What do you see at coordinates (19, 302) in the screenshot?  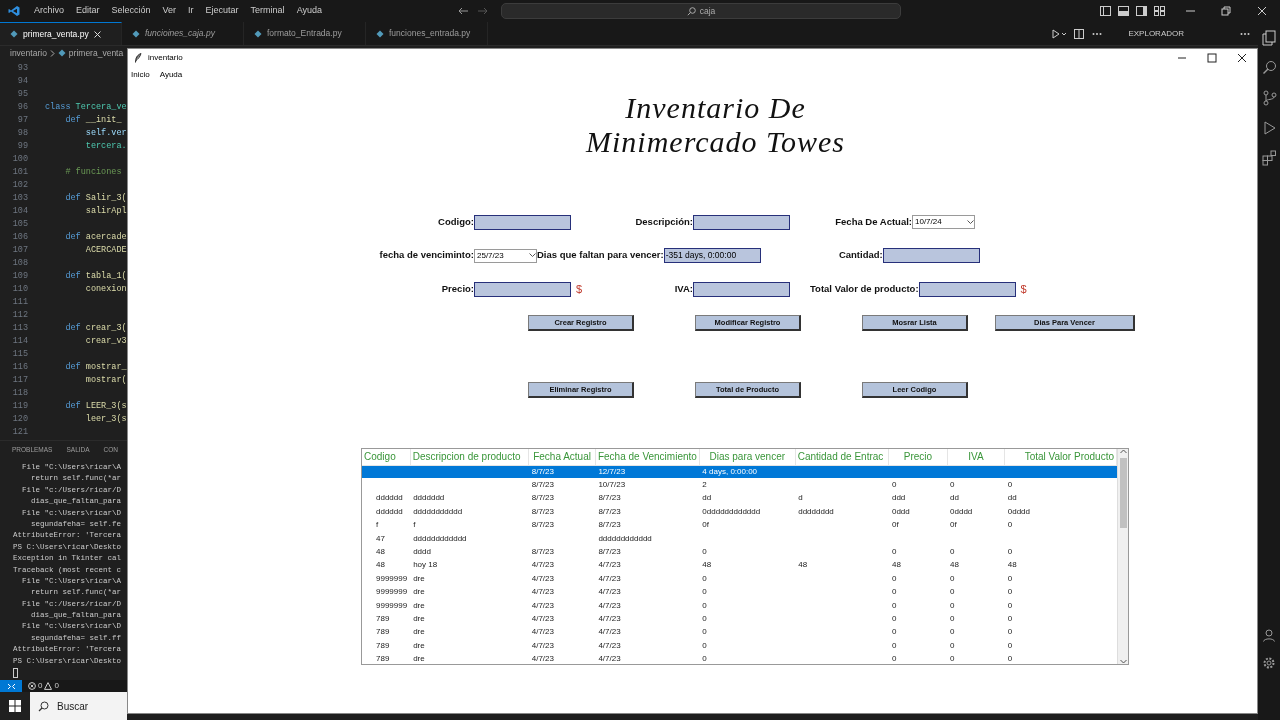 I see `line-number: 111` at bounding box center [19, 302].